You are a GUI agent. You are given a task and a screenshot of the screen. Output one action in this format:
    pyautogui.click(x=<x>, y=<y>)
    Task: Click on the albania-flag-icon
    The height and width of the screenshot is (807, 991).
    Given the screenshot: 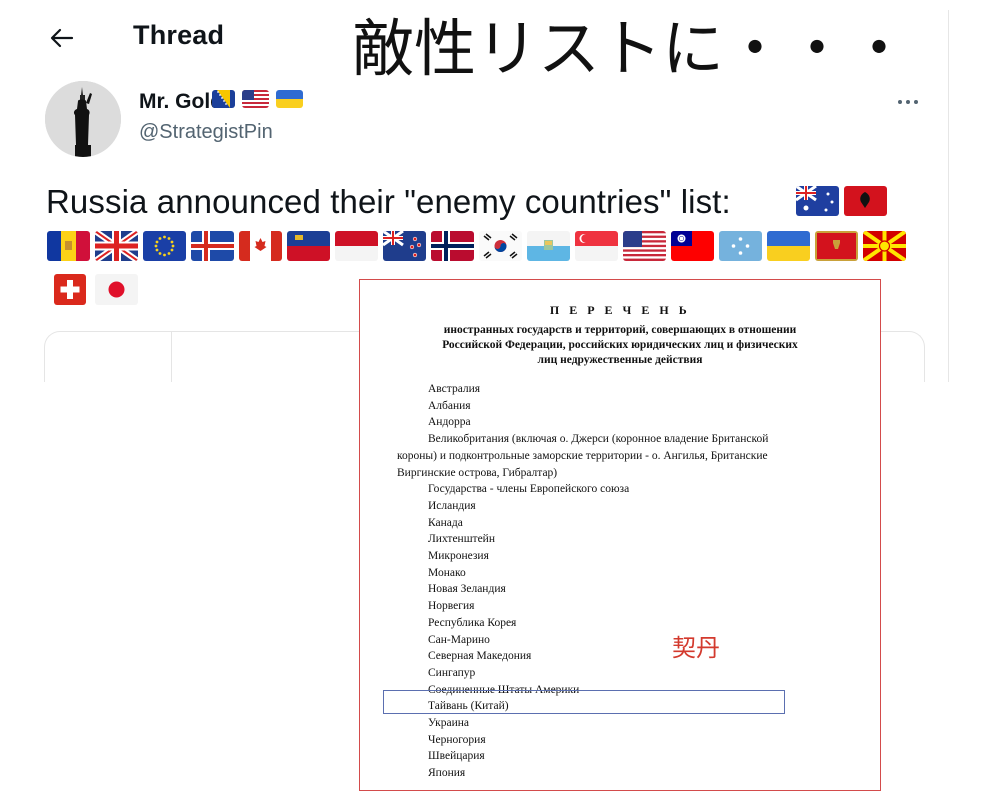 What is the action you would take?
    pyautogui.click(x=865, y=201)
    